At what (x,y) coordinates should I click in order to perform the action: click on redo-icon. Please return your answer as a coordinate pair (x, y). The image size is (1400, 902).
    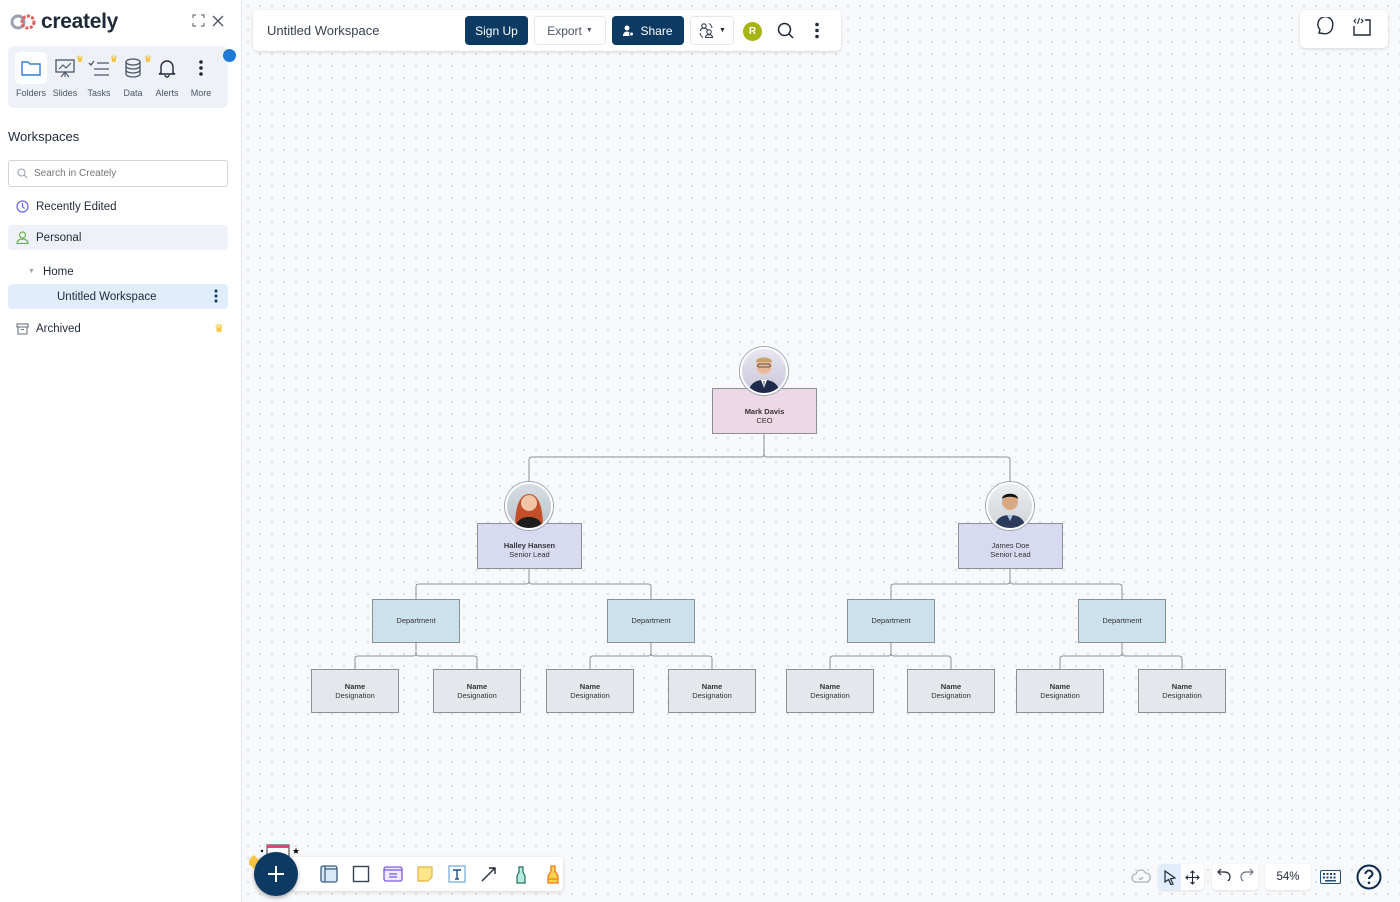
    Looking at the image, I should click on (1246, 877).